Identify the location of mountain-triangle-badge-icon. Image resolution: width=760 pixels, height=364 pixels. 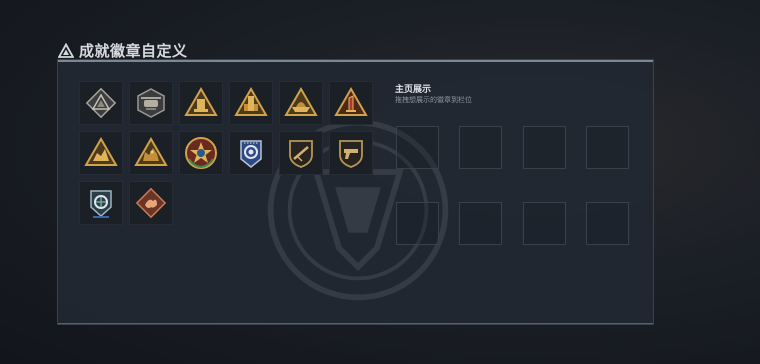
(101, 103).